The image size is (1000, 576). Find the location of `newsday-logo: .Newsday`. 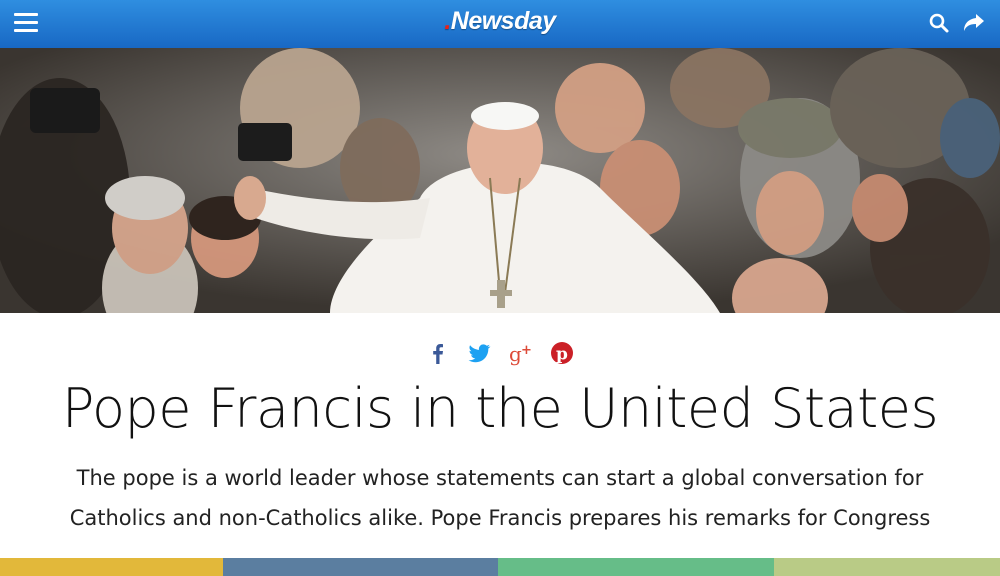

newsday-logo: .Newsday is located at coordinates (500, 21).